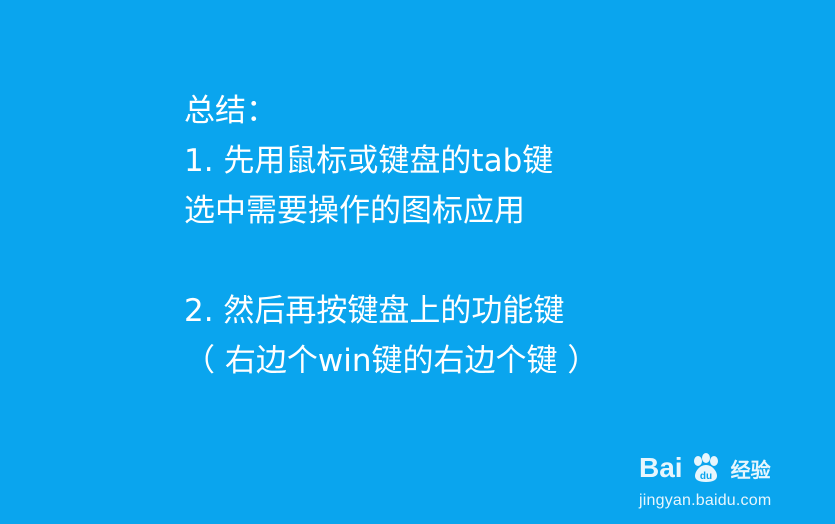 The width and height of the screenshot is (835, 524). What do you see at coordinates (705, 500) in the screenshot?
I see `watermark-url: jingyan.baidu.com` at bounding box center [705, 500].